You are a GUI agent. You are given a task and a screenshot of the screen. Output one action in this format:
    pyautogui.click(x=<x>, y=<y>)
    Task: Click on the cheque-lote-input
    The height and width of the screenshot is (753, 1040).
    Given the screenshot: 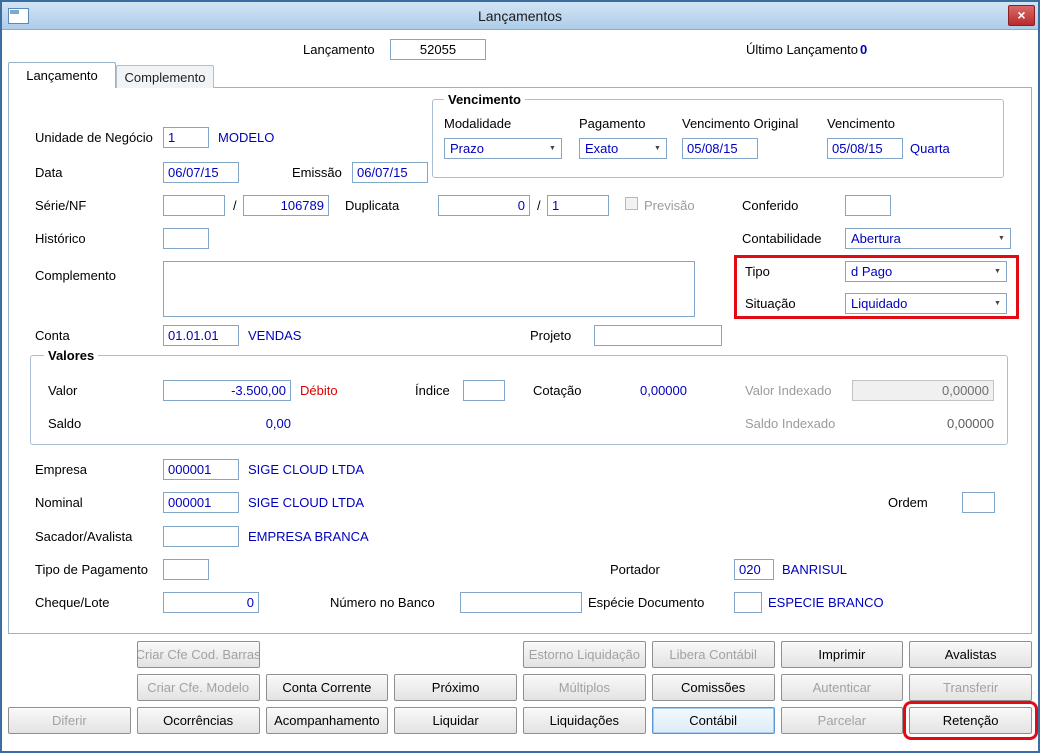 What is the action you would take?
    pyautogui.click(x=211, y=602)
    